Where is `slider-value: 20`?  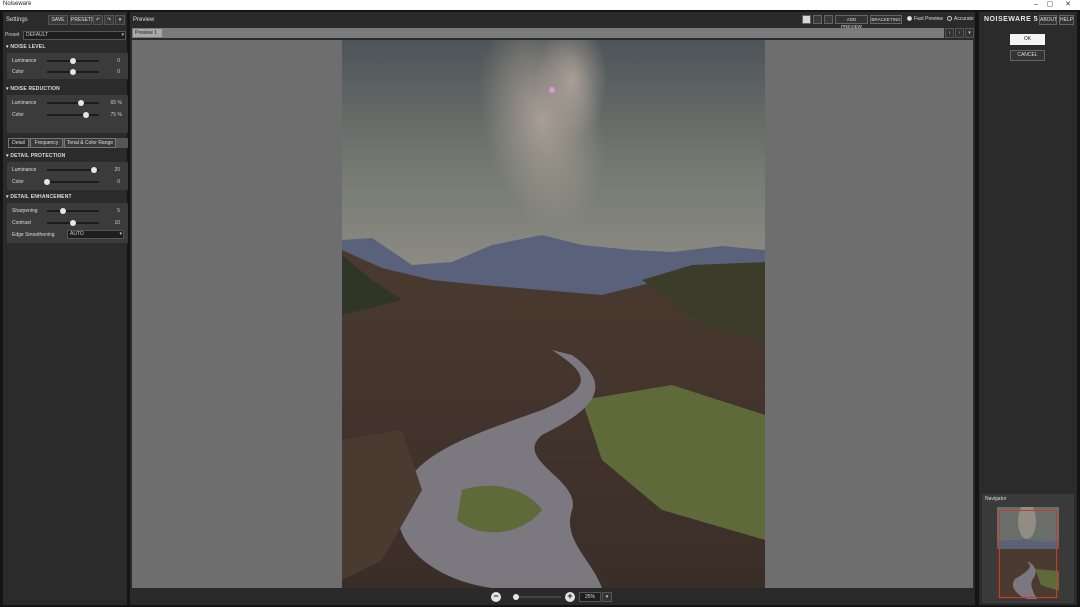
slider-value: 20 is located at coordinates (117, 170).